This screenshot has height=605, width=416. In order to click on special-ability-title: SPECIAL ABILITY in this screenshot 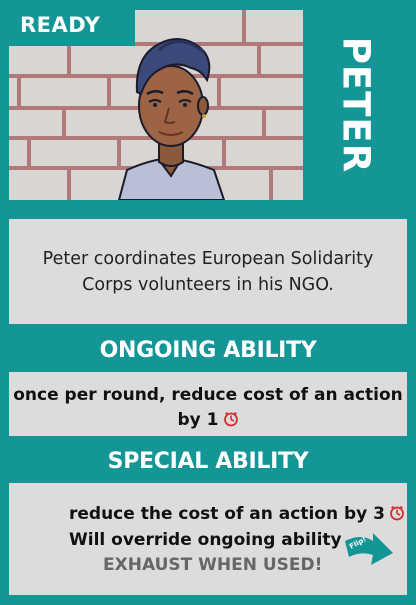, I will do `click(208, 461)`.